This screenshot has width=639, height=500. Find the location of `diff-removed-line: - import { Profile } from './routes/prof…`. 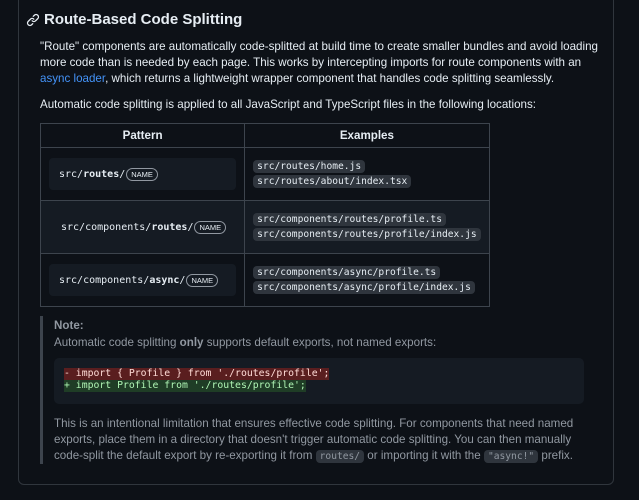

diff-removed-line: - import { Profile } from './routes/prof… is located at coordinates (197, 374).